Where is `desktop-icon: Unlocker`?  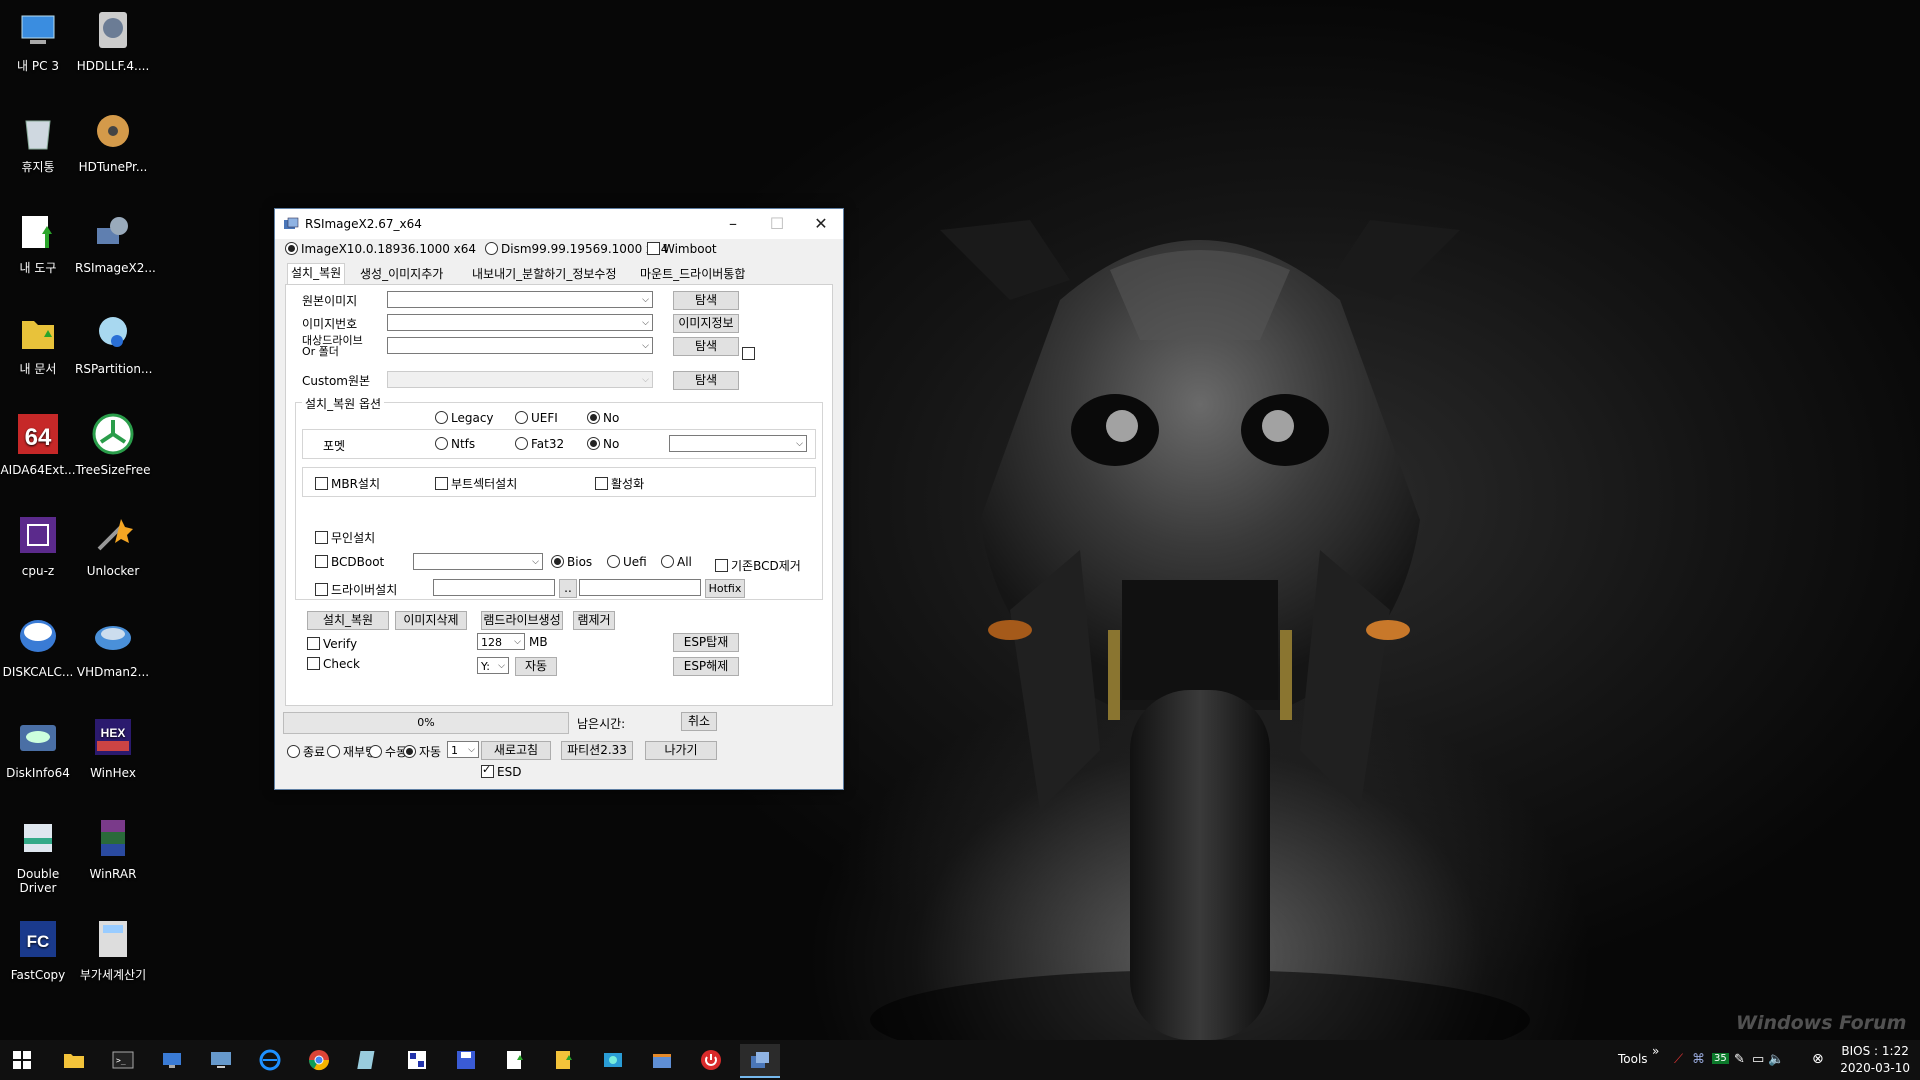
desktop-icon: Unlocker is located at coordinates (113, 542).